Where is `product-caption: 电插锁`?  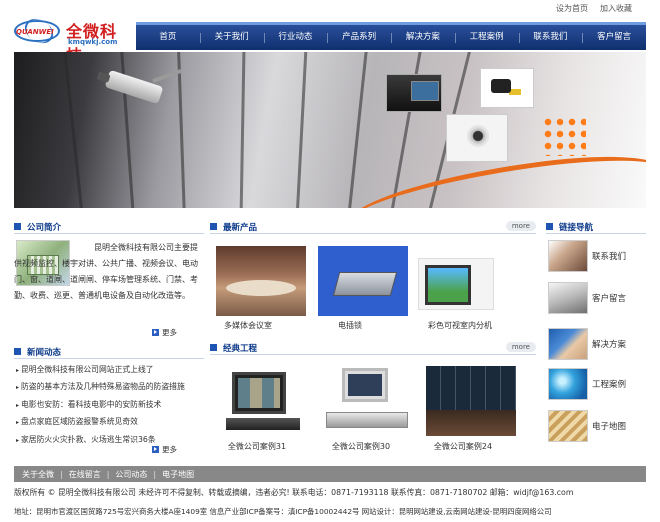
product-caption: 电插锁 is located at coordinates (350, 325).